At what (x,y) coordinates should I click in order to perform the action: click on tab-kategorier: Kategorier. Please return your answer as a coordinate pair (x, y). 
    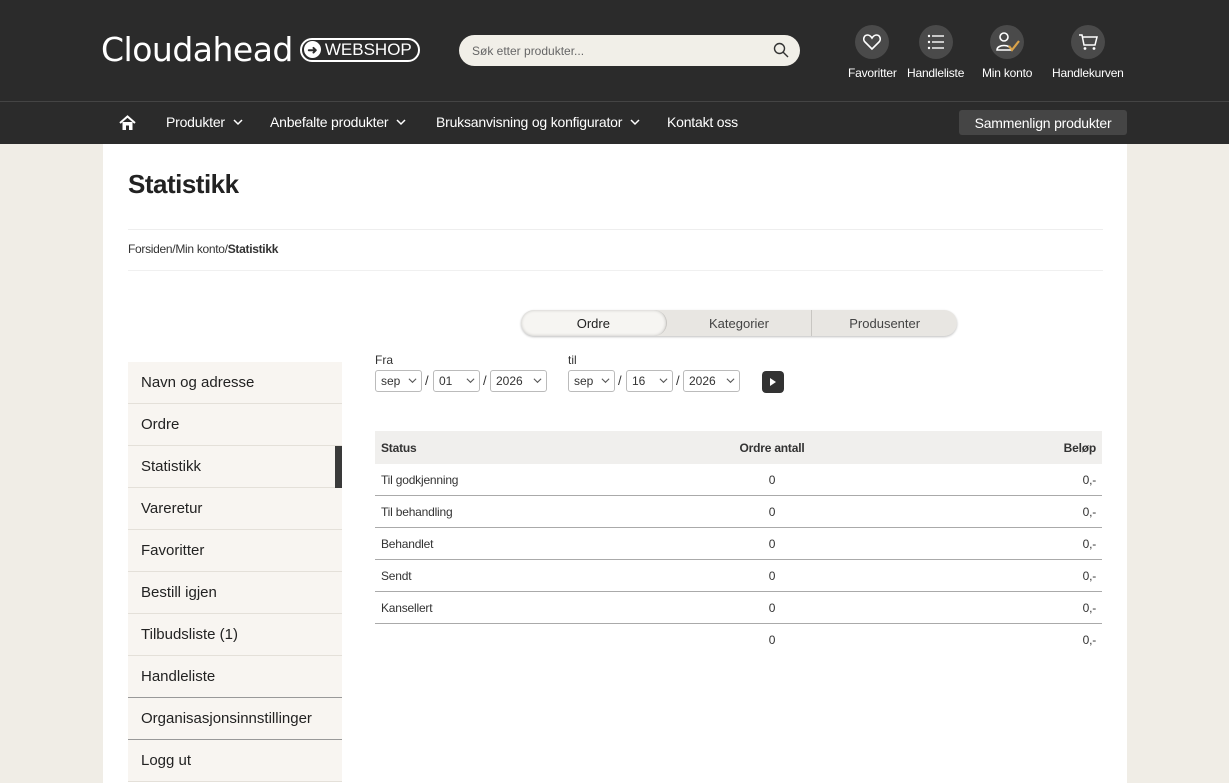
    Looking at the image, I should click on (740, 323).